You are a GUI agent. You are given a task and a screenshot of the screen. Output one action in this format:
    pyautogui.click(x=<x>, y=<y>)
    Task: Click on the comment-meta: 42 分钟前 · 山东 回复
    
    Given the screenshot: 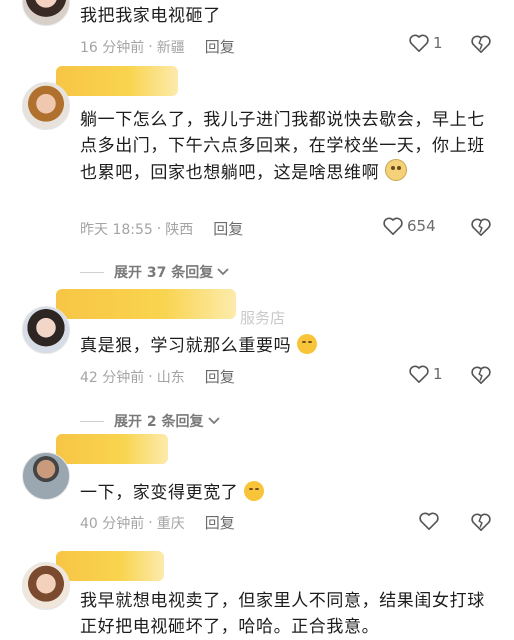 What is the action you would take?
    pyautogui.click(x=157, y=376)
    